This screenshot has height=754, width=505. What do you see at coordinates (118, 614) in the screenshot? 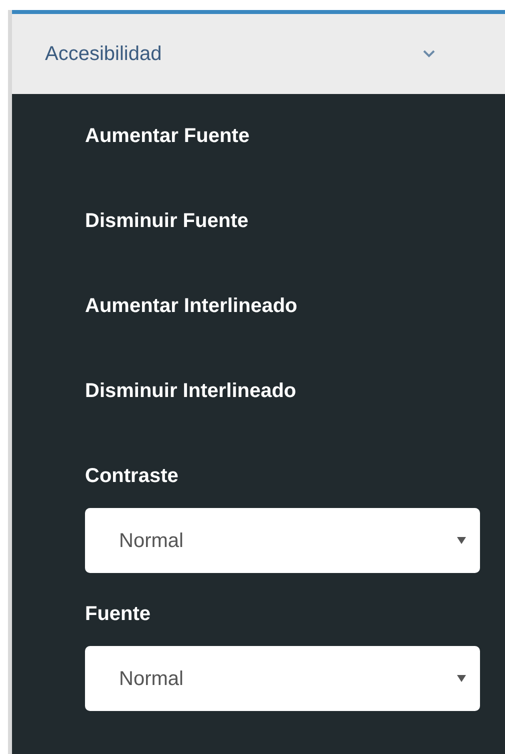
I see `field-label: Fuente` at bounding box center [118, 614].